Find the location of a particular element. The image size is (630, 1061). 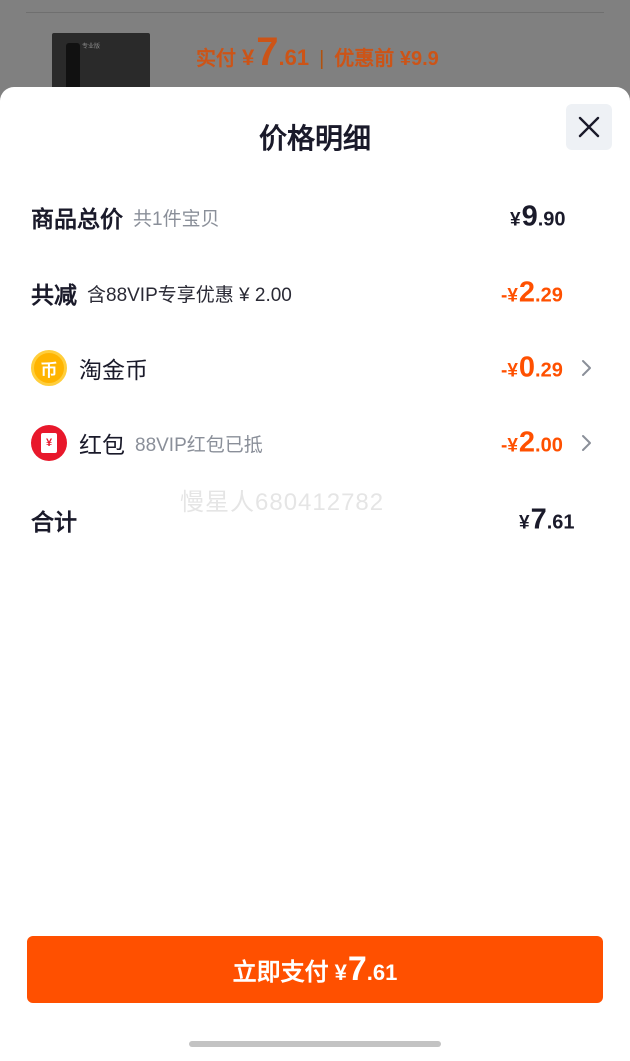

red-packet-note: 88VIP红包已抵 is located at coordinates (199, 445).